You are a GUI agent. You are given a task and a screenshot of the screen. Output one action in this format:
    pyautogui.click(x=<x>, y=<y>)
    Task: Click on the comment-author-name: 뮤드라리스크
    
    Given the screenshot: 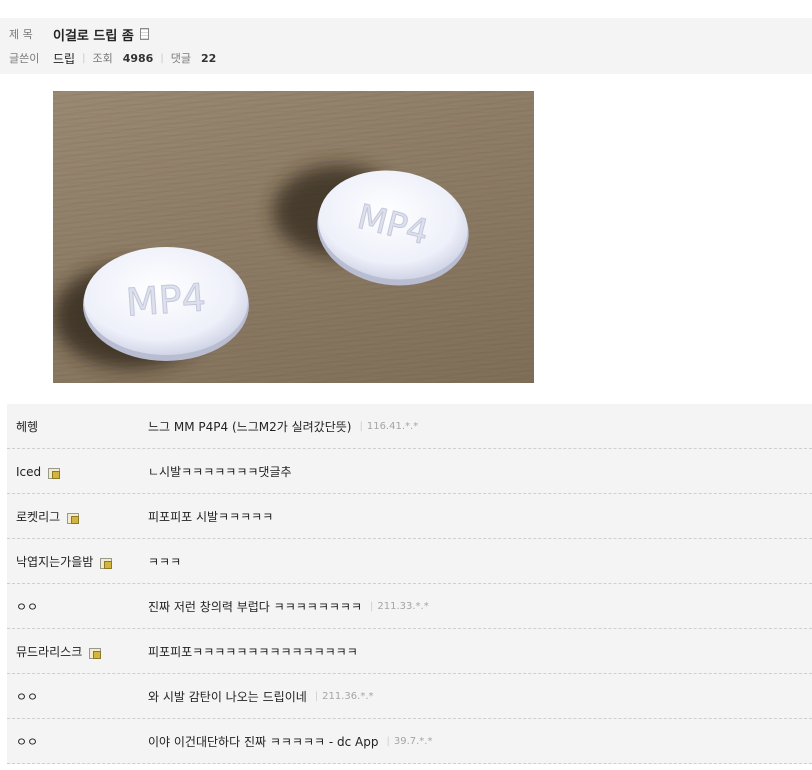 What is the action you would take?
    pyautogui.click(x=49, y=652)
    